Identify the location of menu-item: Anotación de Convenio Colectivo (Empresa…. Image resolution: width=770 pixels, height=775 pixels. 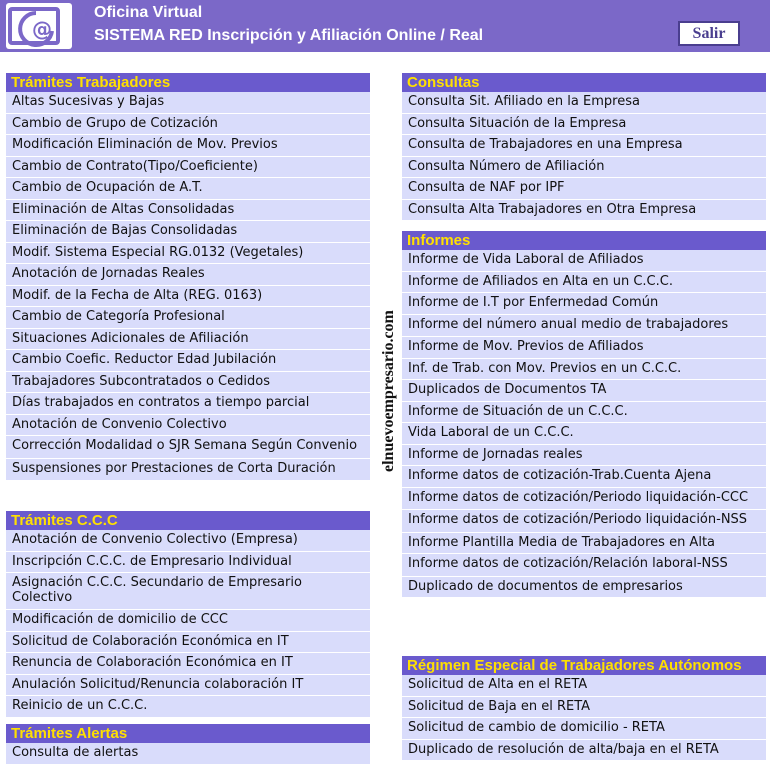
(188, 541).